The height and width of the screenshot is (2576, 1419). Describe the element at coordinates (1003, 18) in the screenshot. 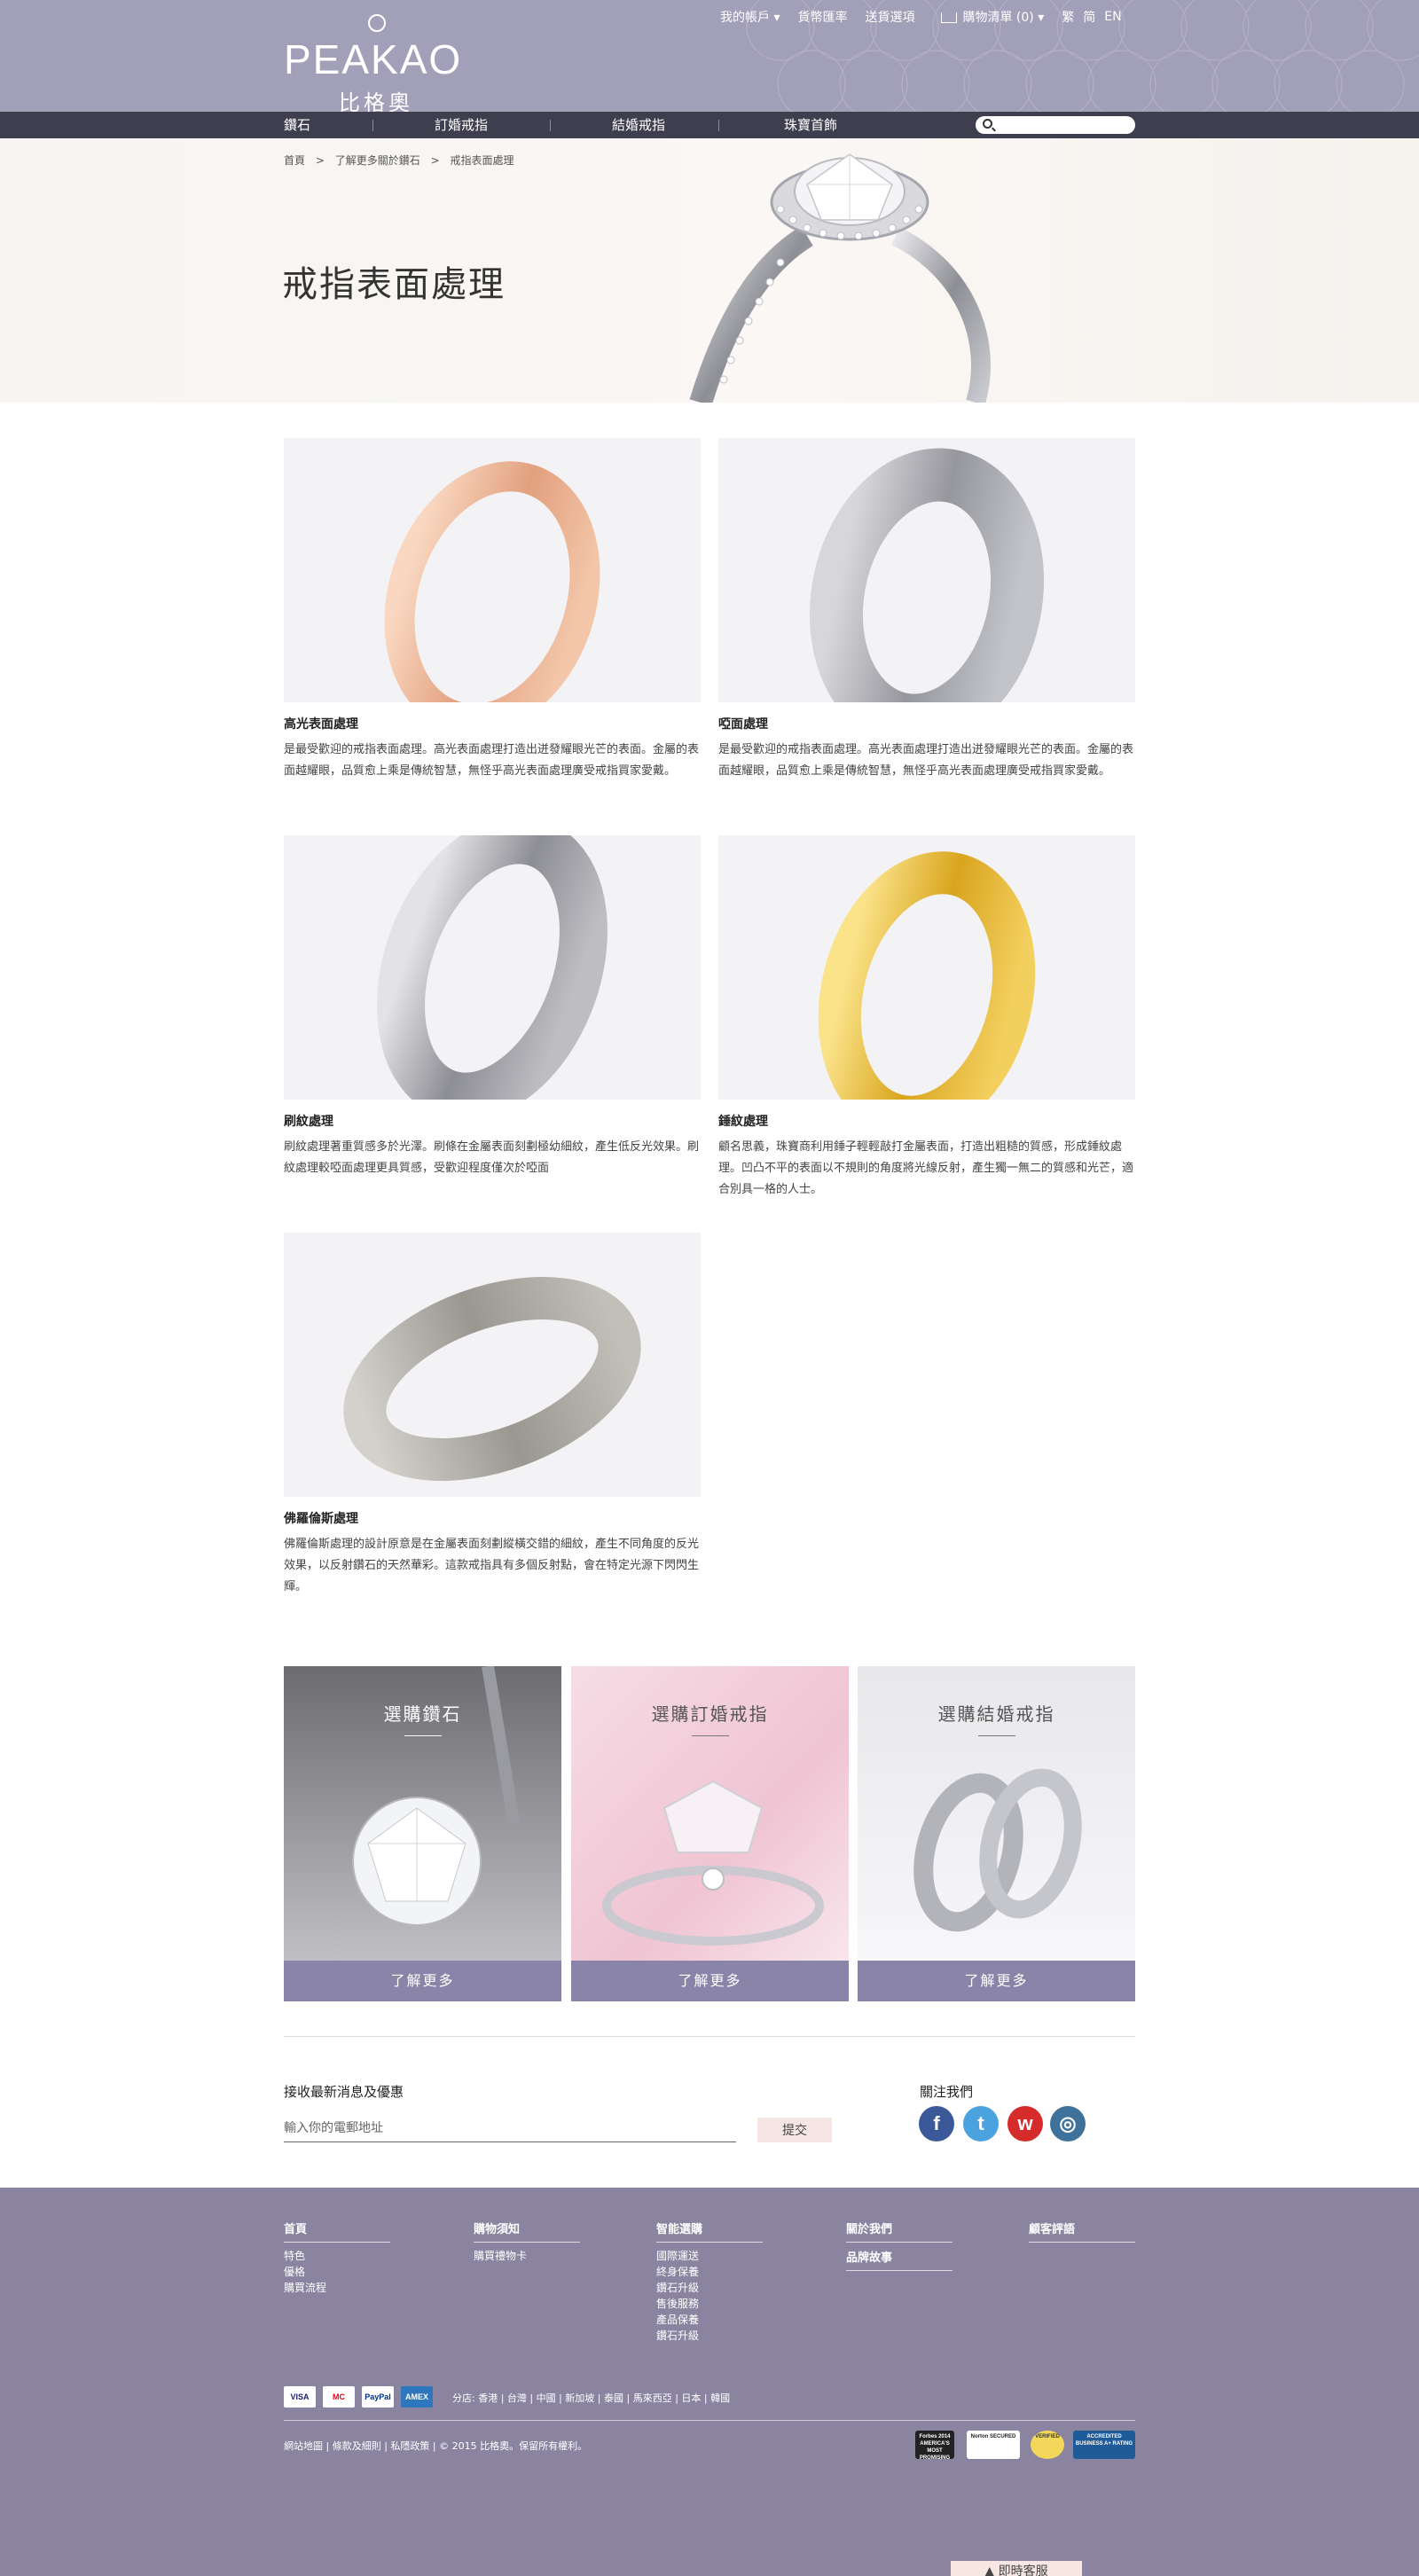

I see `cart-label: 購物清單 (0) ▾` at that location.